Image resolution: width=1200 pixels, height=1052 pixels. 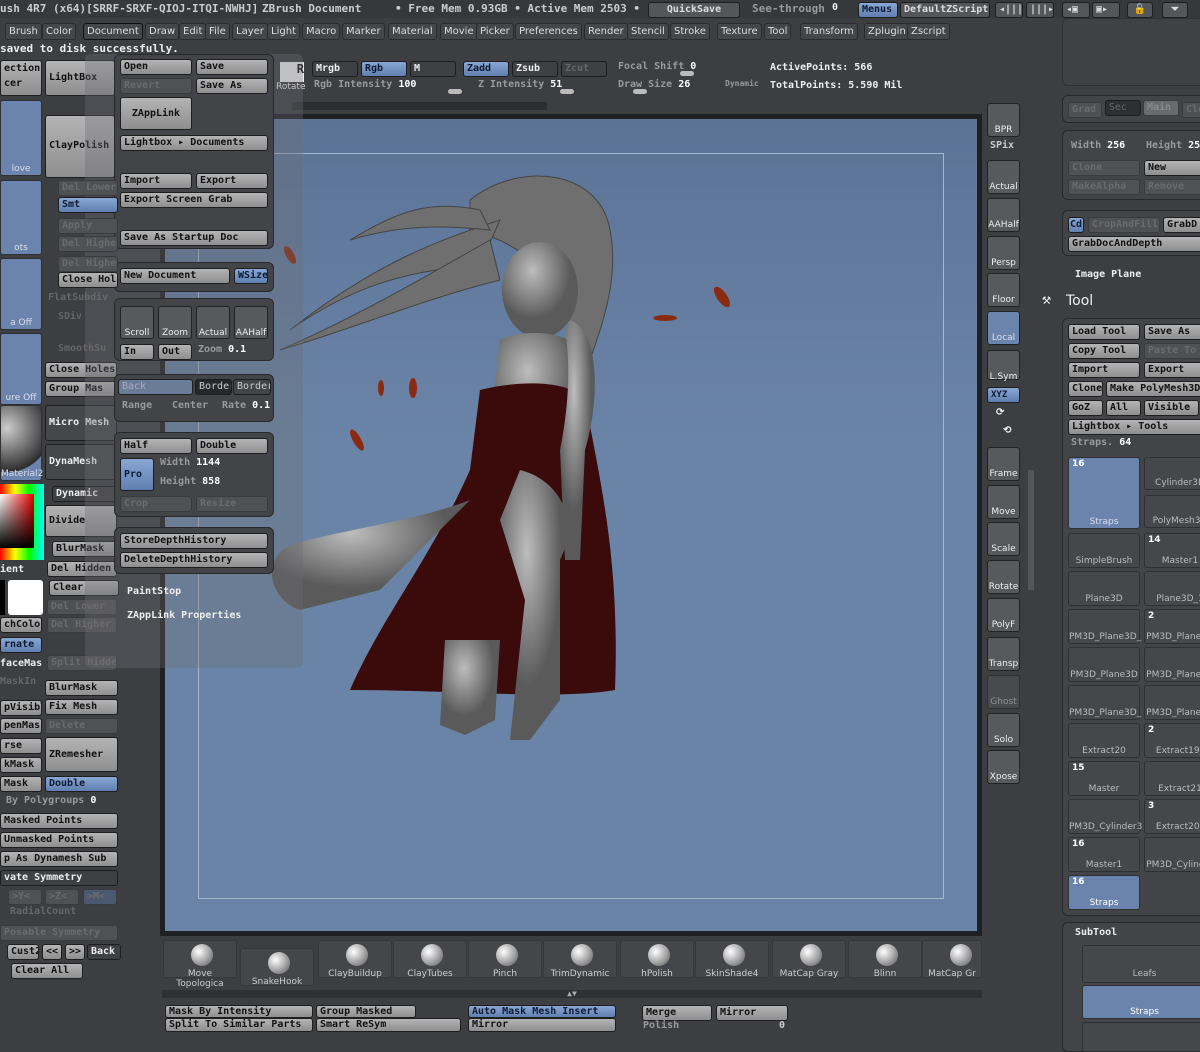 What do you see at coordinates (365, 84) in the screenshot?
I see `rgb-intensity-slider: Rgb Intensity 100` at bounding box center [365, 84].